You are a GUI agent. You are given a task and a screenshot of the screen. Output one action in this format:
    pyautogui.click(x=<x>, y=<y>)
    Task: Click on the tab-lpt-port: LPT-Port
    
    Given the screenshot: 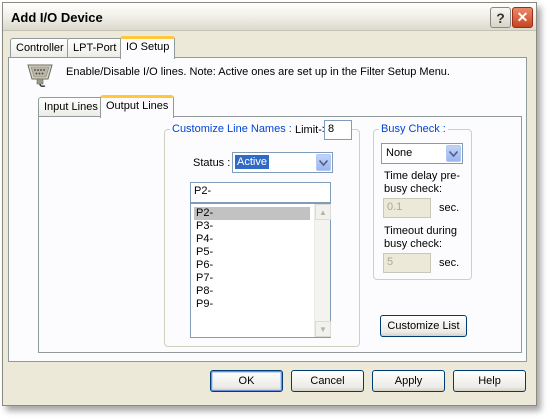 What is the action you would take?
    pyautogui.click(x=95, y=48)
    